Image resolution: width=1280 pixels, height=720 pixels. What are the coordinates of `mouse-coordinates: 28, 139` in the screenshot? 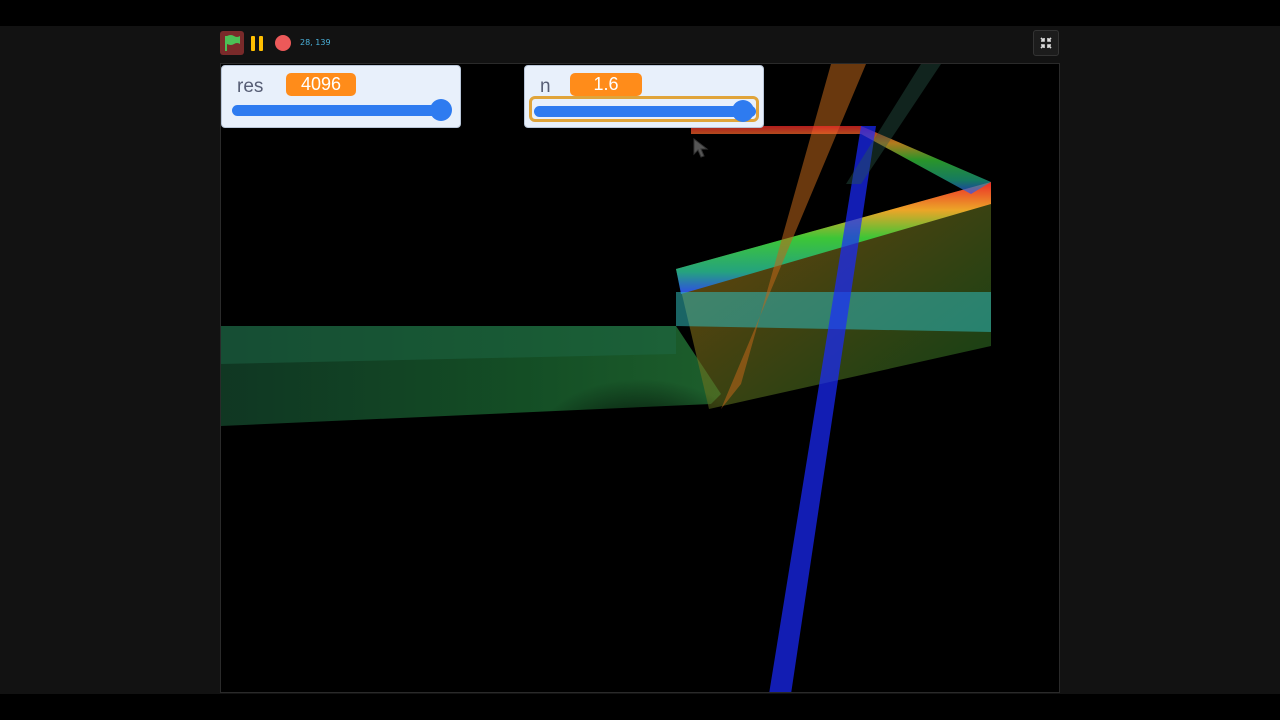 It's located at (315, 42).